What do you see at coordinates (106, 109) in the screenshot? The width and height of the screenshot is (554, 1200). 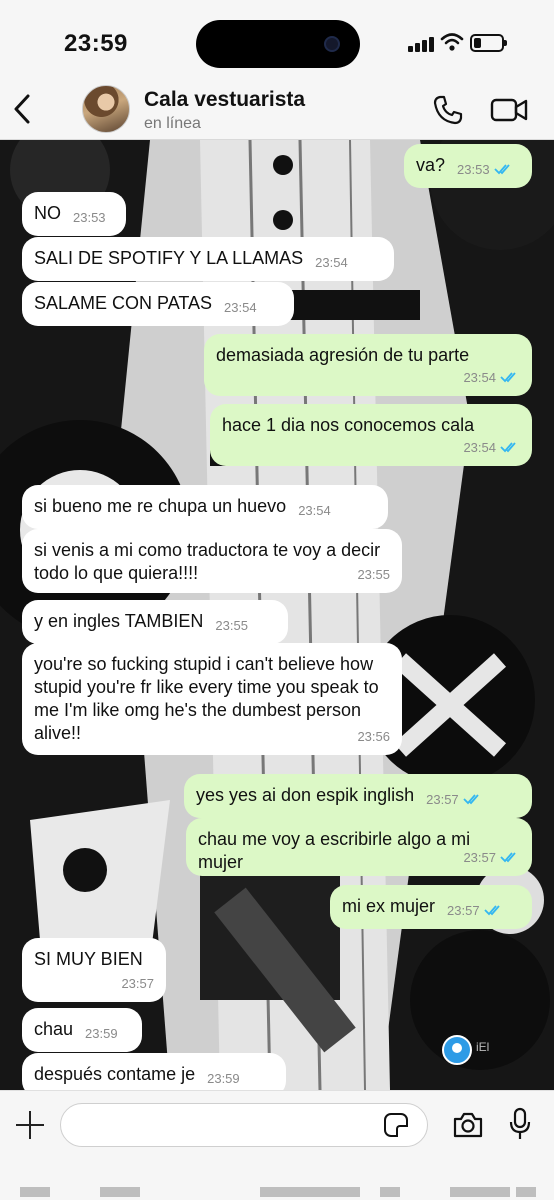 I see `contact-avatar` at bounding box center [106, 109].